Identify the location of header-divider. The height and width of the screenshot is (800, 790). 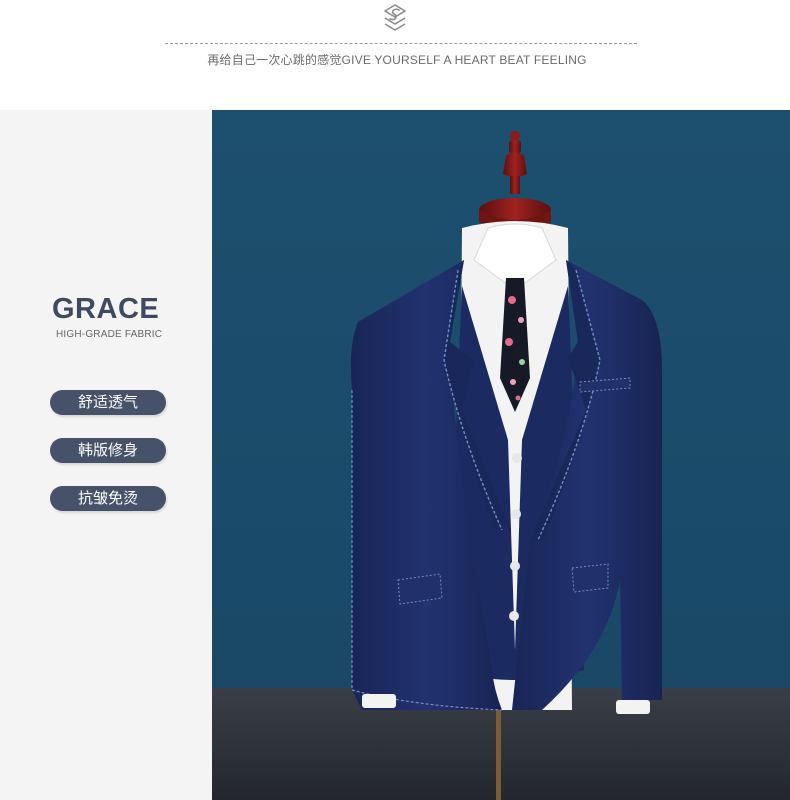
(401, 43).